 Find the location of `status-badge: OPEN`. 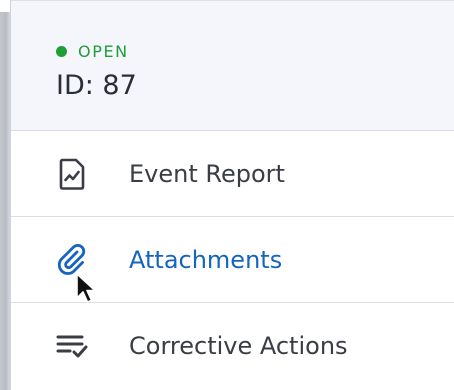

status-badge: OPEN is located at coordinates (103, 51).